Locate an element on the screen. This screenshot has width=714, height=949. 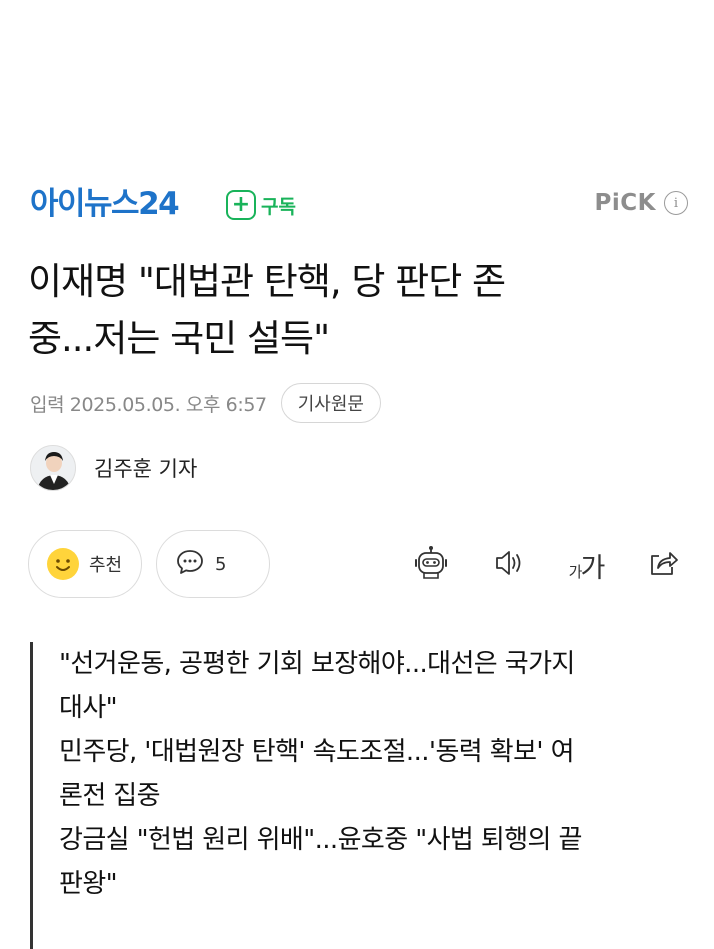
summary-line: 대사" is located at coordinates (88, 708).